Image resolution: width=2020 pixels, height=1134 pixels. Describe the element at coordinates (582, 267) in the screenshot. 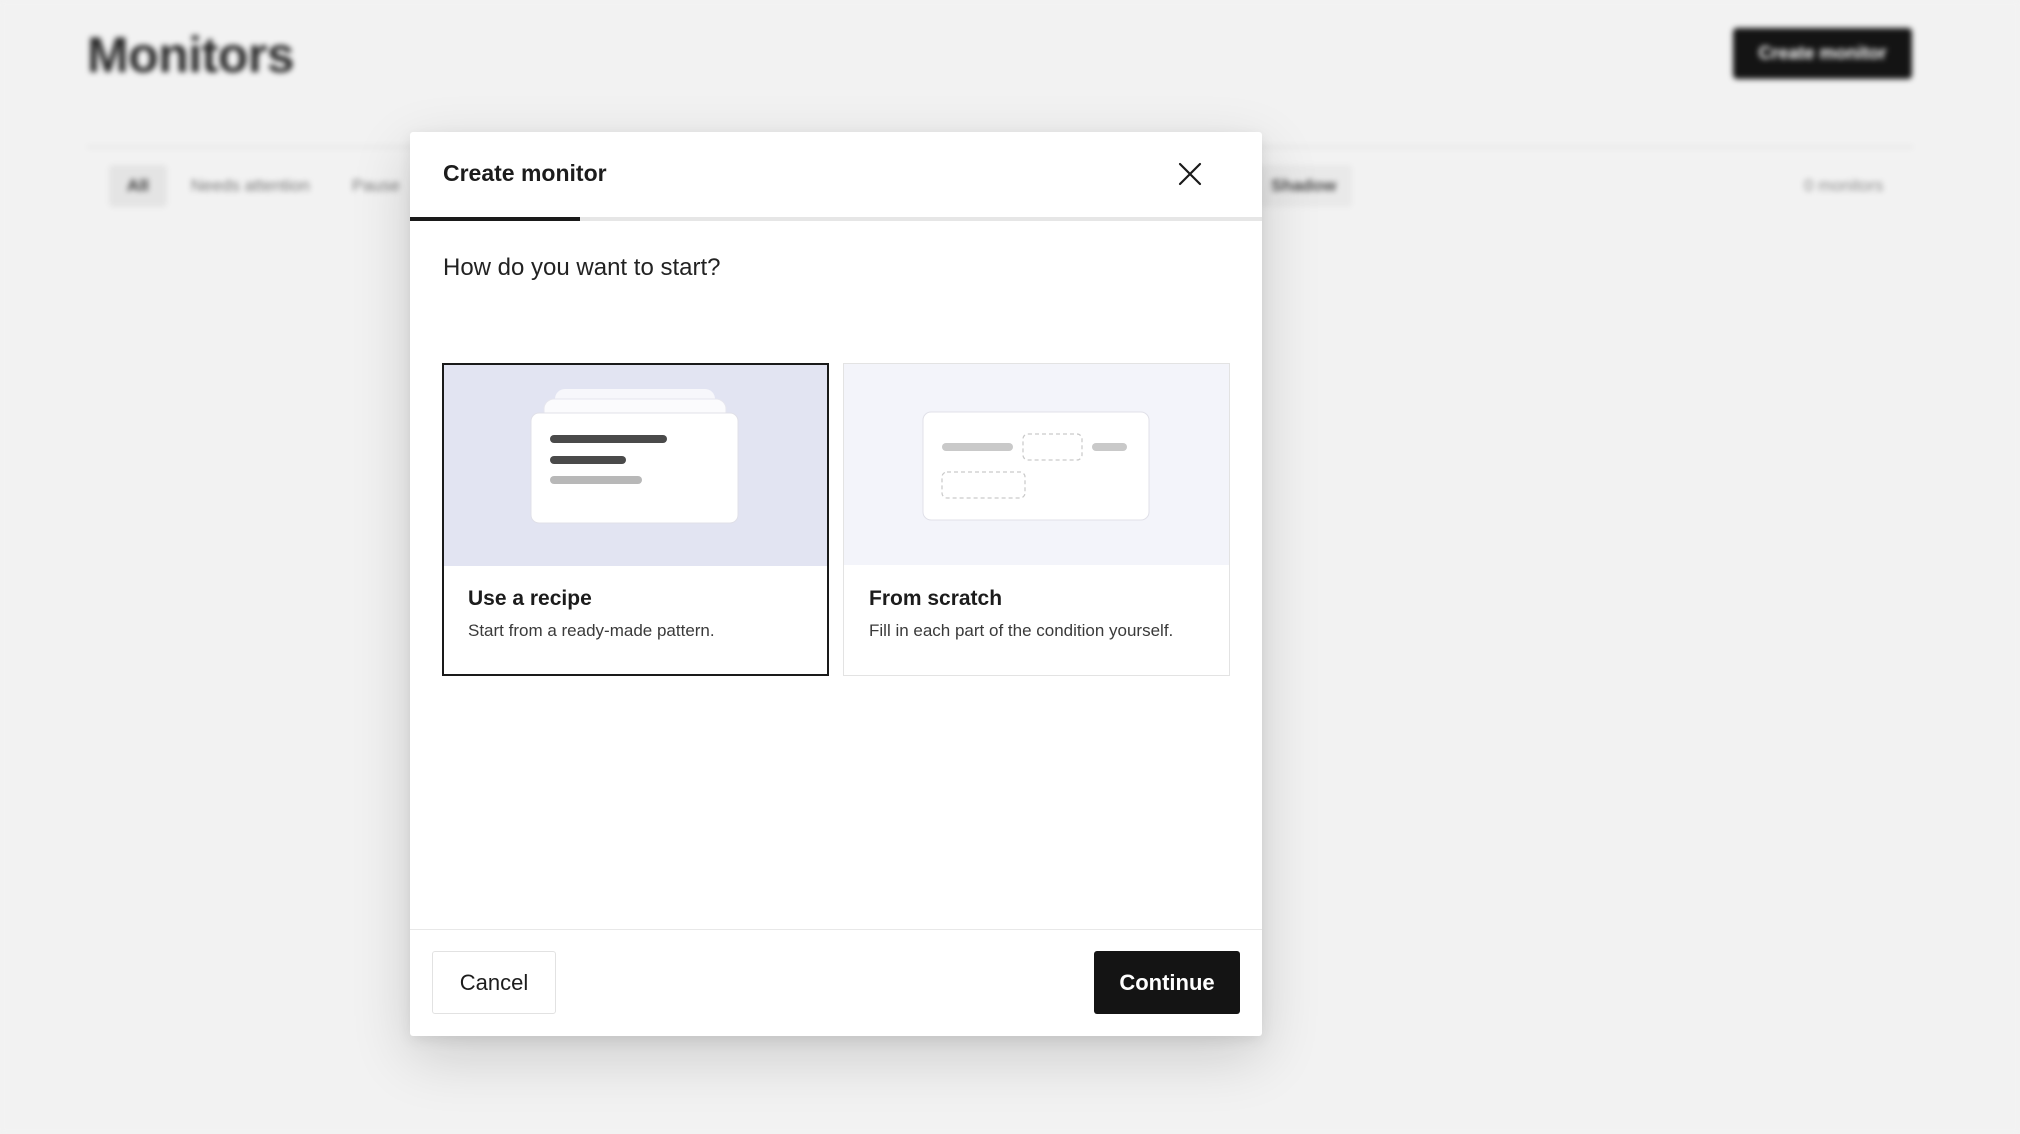

I see `dialog-question: How do you want to start?` at that location.